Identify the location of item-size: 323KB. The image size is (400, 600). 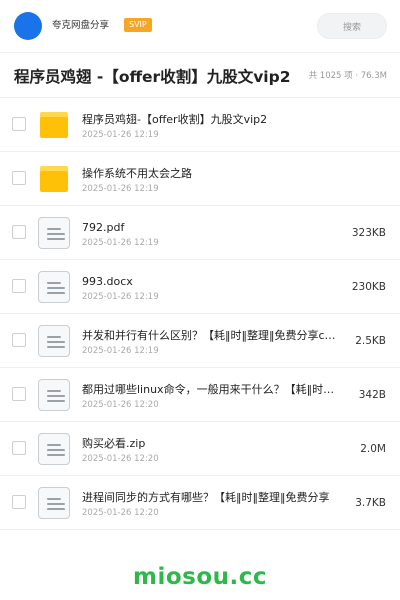
(368, 233).